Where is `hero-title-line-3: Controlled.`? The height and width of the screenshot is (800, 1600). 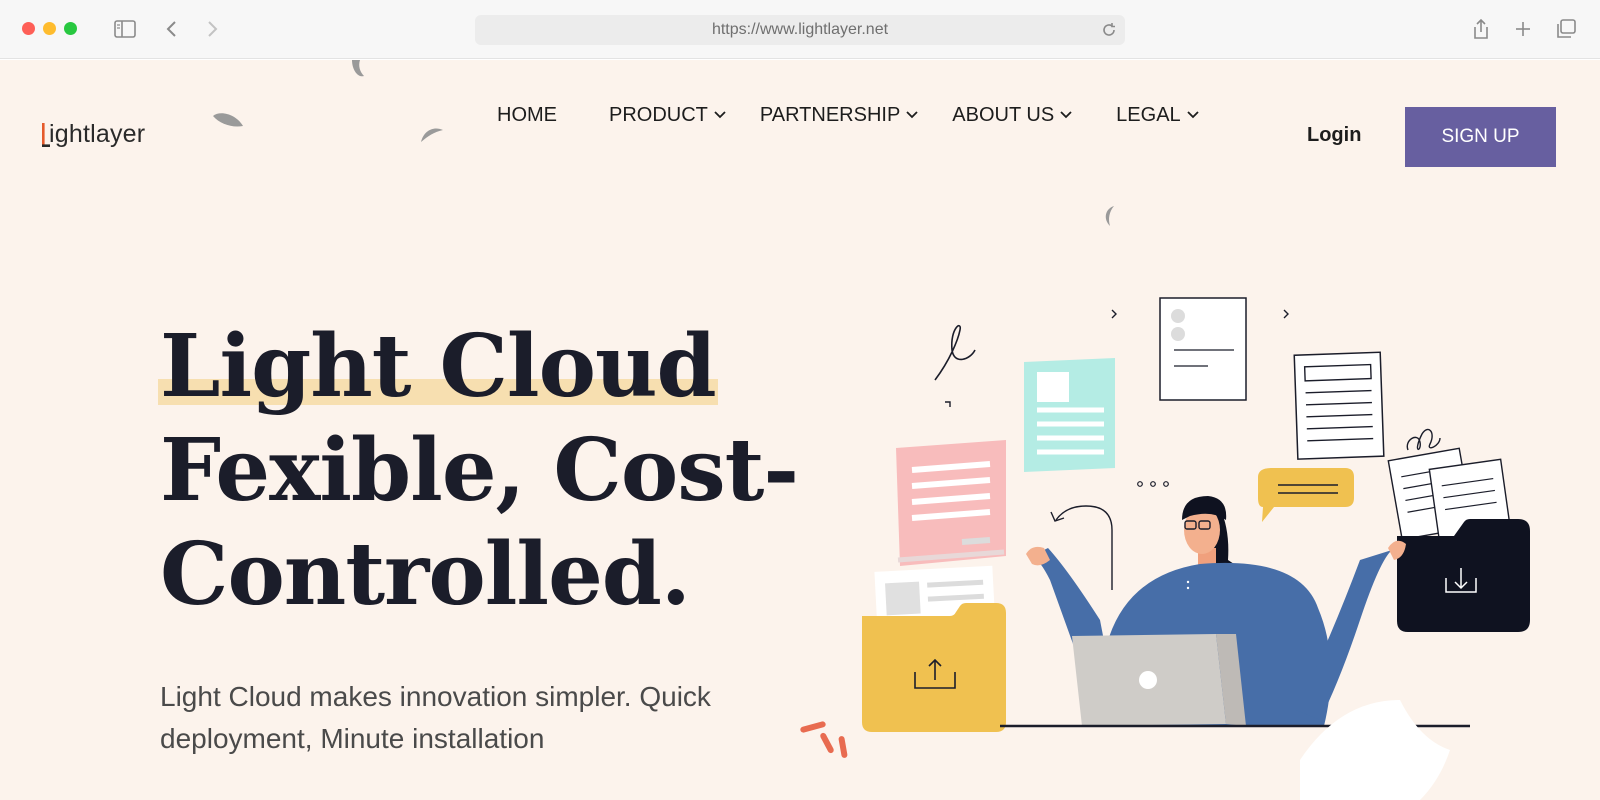
hero-title-line-3: Controlled. is located at coordinates (425, 574).